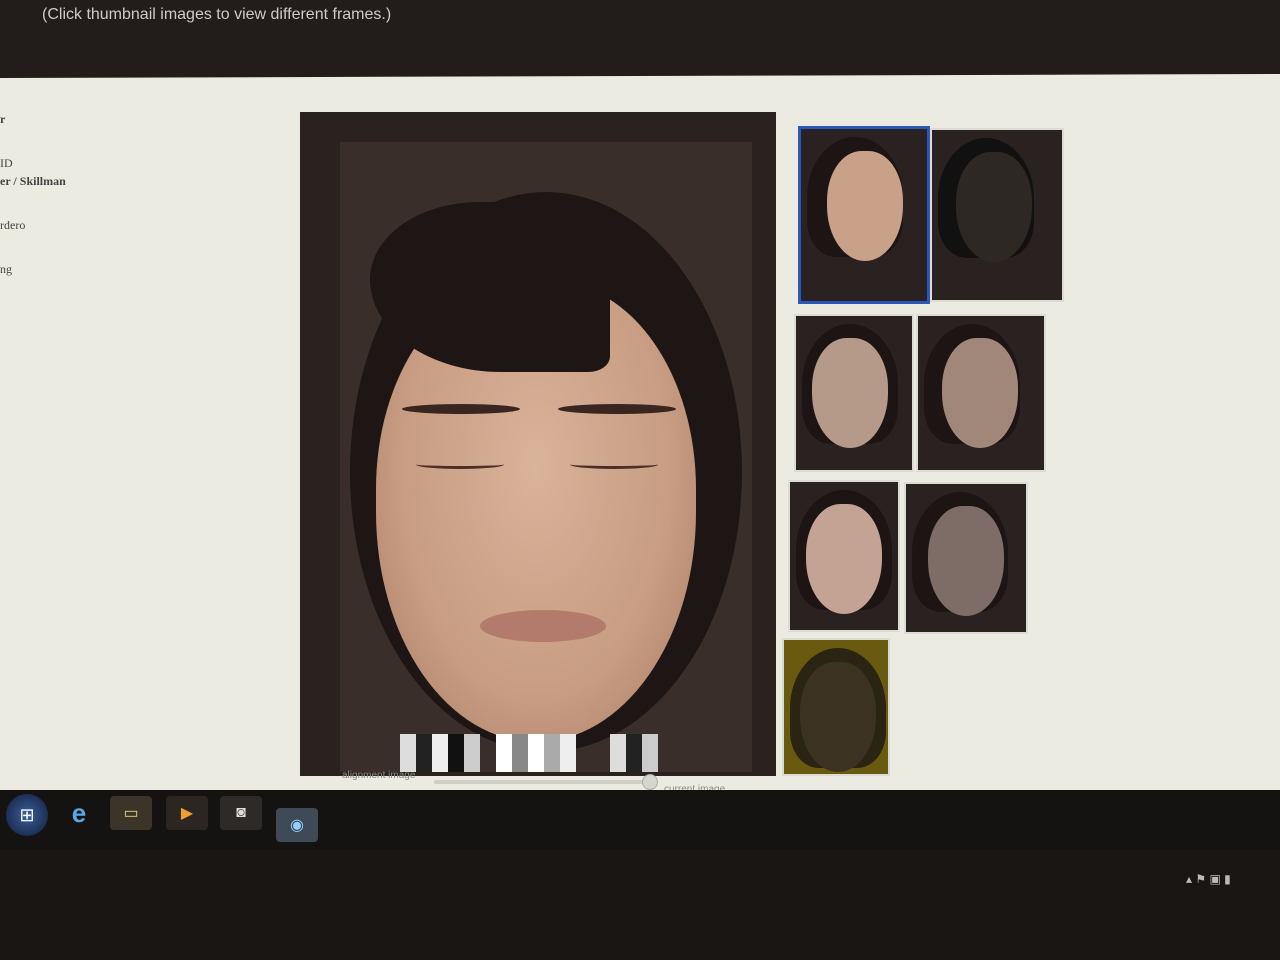 The height and width of the screenshot is (960, 1280). I want to click on folder-icon: ▭, so click(131, 813).